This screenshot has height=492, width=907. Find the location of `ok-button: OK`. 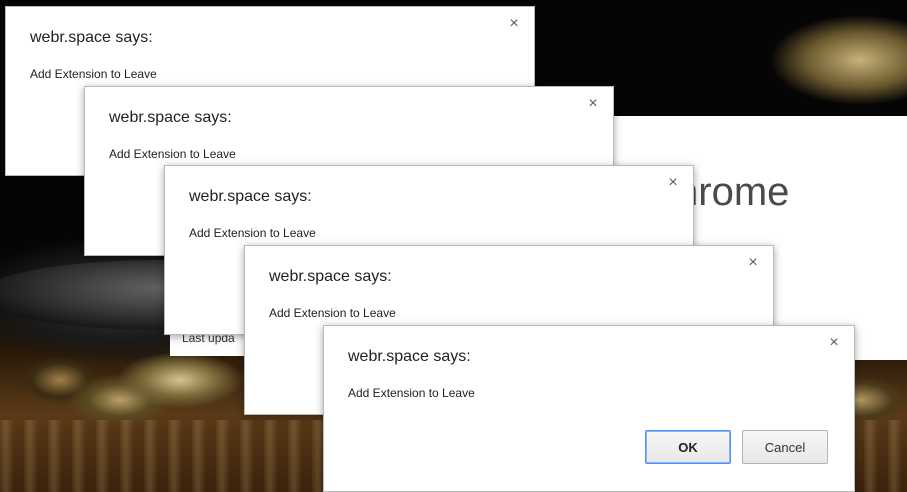

ok-button: OK is located at coordinates (688, 447).